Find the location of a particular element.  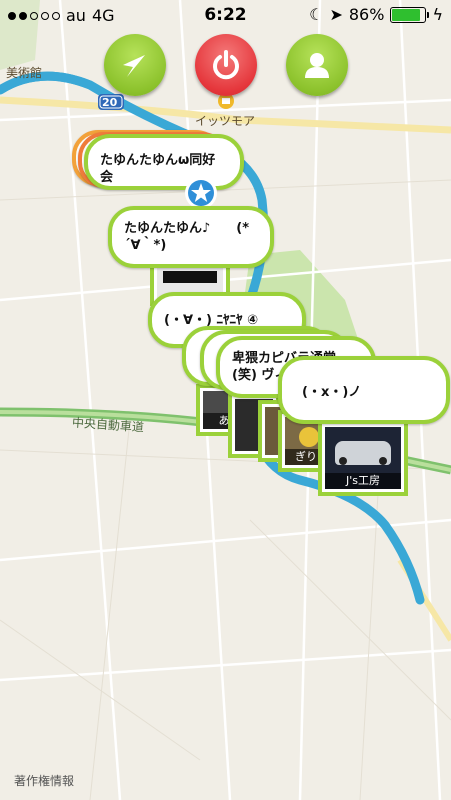

charging-icon: ϟ is located at coordinates (437, 14).